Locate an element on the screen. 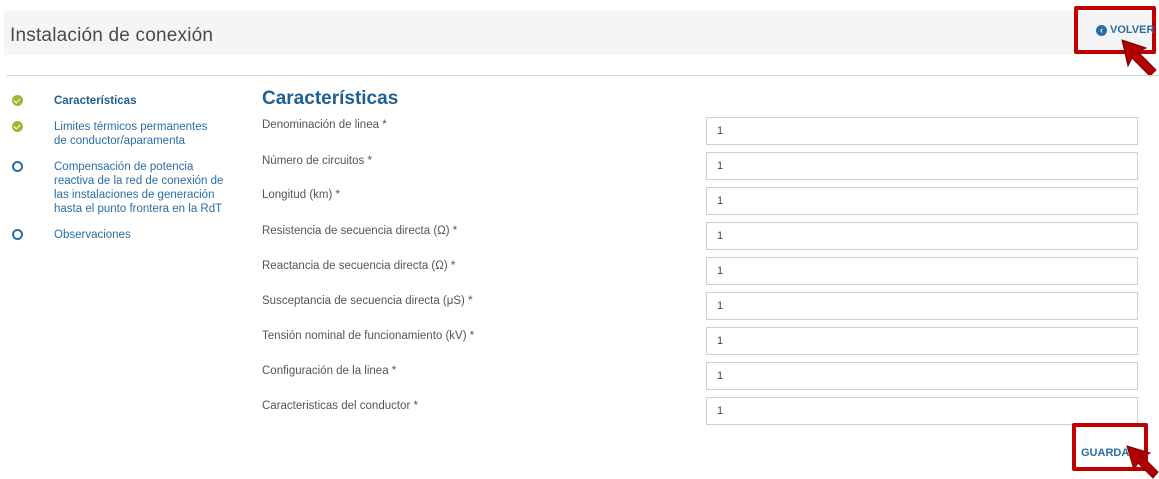 Image resolution: width=1159 pixels, height=479 pixels. page-header: Instalación de conexión is located at coordinates (580, 33).